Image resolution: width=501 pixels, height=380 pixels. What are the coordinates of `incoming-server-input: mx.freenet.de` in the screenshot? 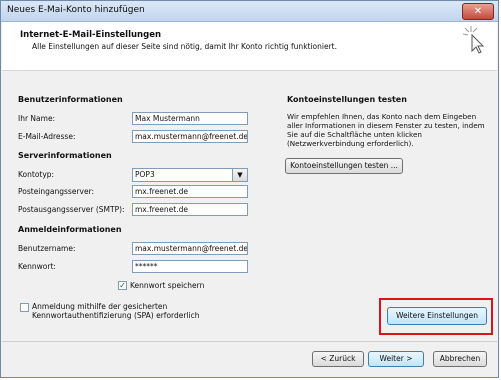 It's located at (190, 191).